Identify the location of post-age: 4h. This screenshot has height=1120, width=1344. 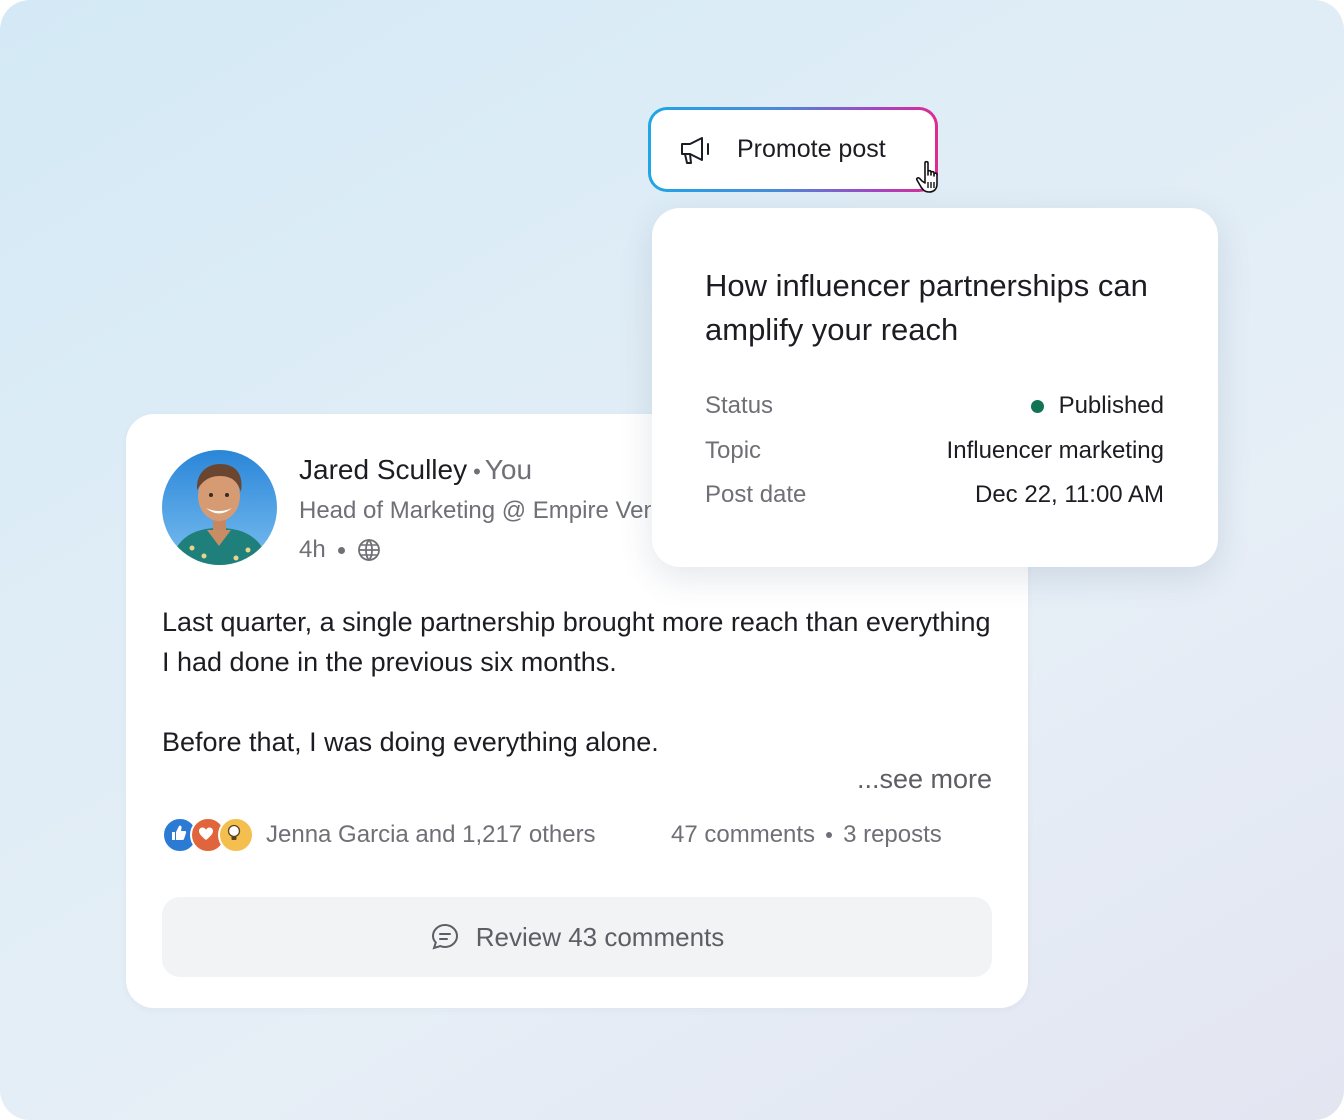
(312, 549).